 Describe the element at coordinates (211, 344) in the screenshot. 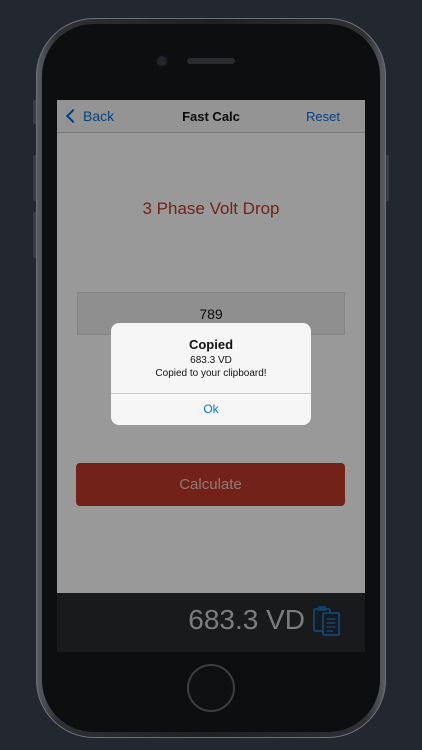

I see `alert-title: Copied` at that location.